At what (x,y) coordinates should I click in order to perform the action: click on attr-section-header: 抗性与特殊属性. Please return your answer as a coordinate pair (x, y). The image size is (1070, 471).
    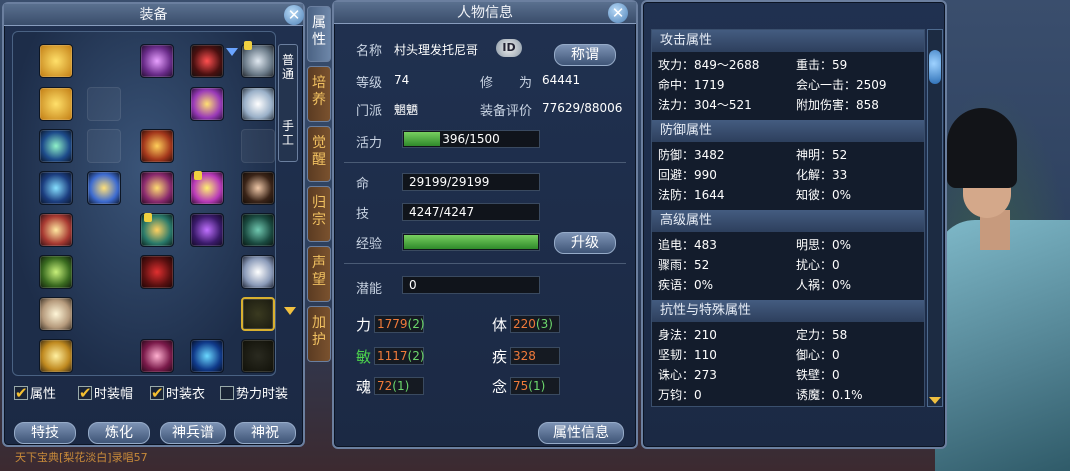
    Looking at the image, I should click on (788, 311).